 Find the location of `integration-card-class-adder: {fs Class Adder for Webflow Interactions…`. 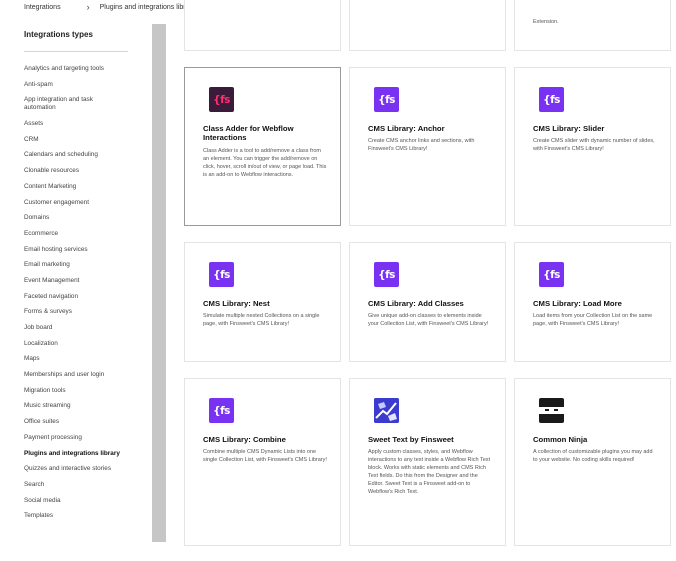

integration-card-class-adder: {fs Class Adder for Webflow Interactions… is located at coordinates (262, 146).